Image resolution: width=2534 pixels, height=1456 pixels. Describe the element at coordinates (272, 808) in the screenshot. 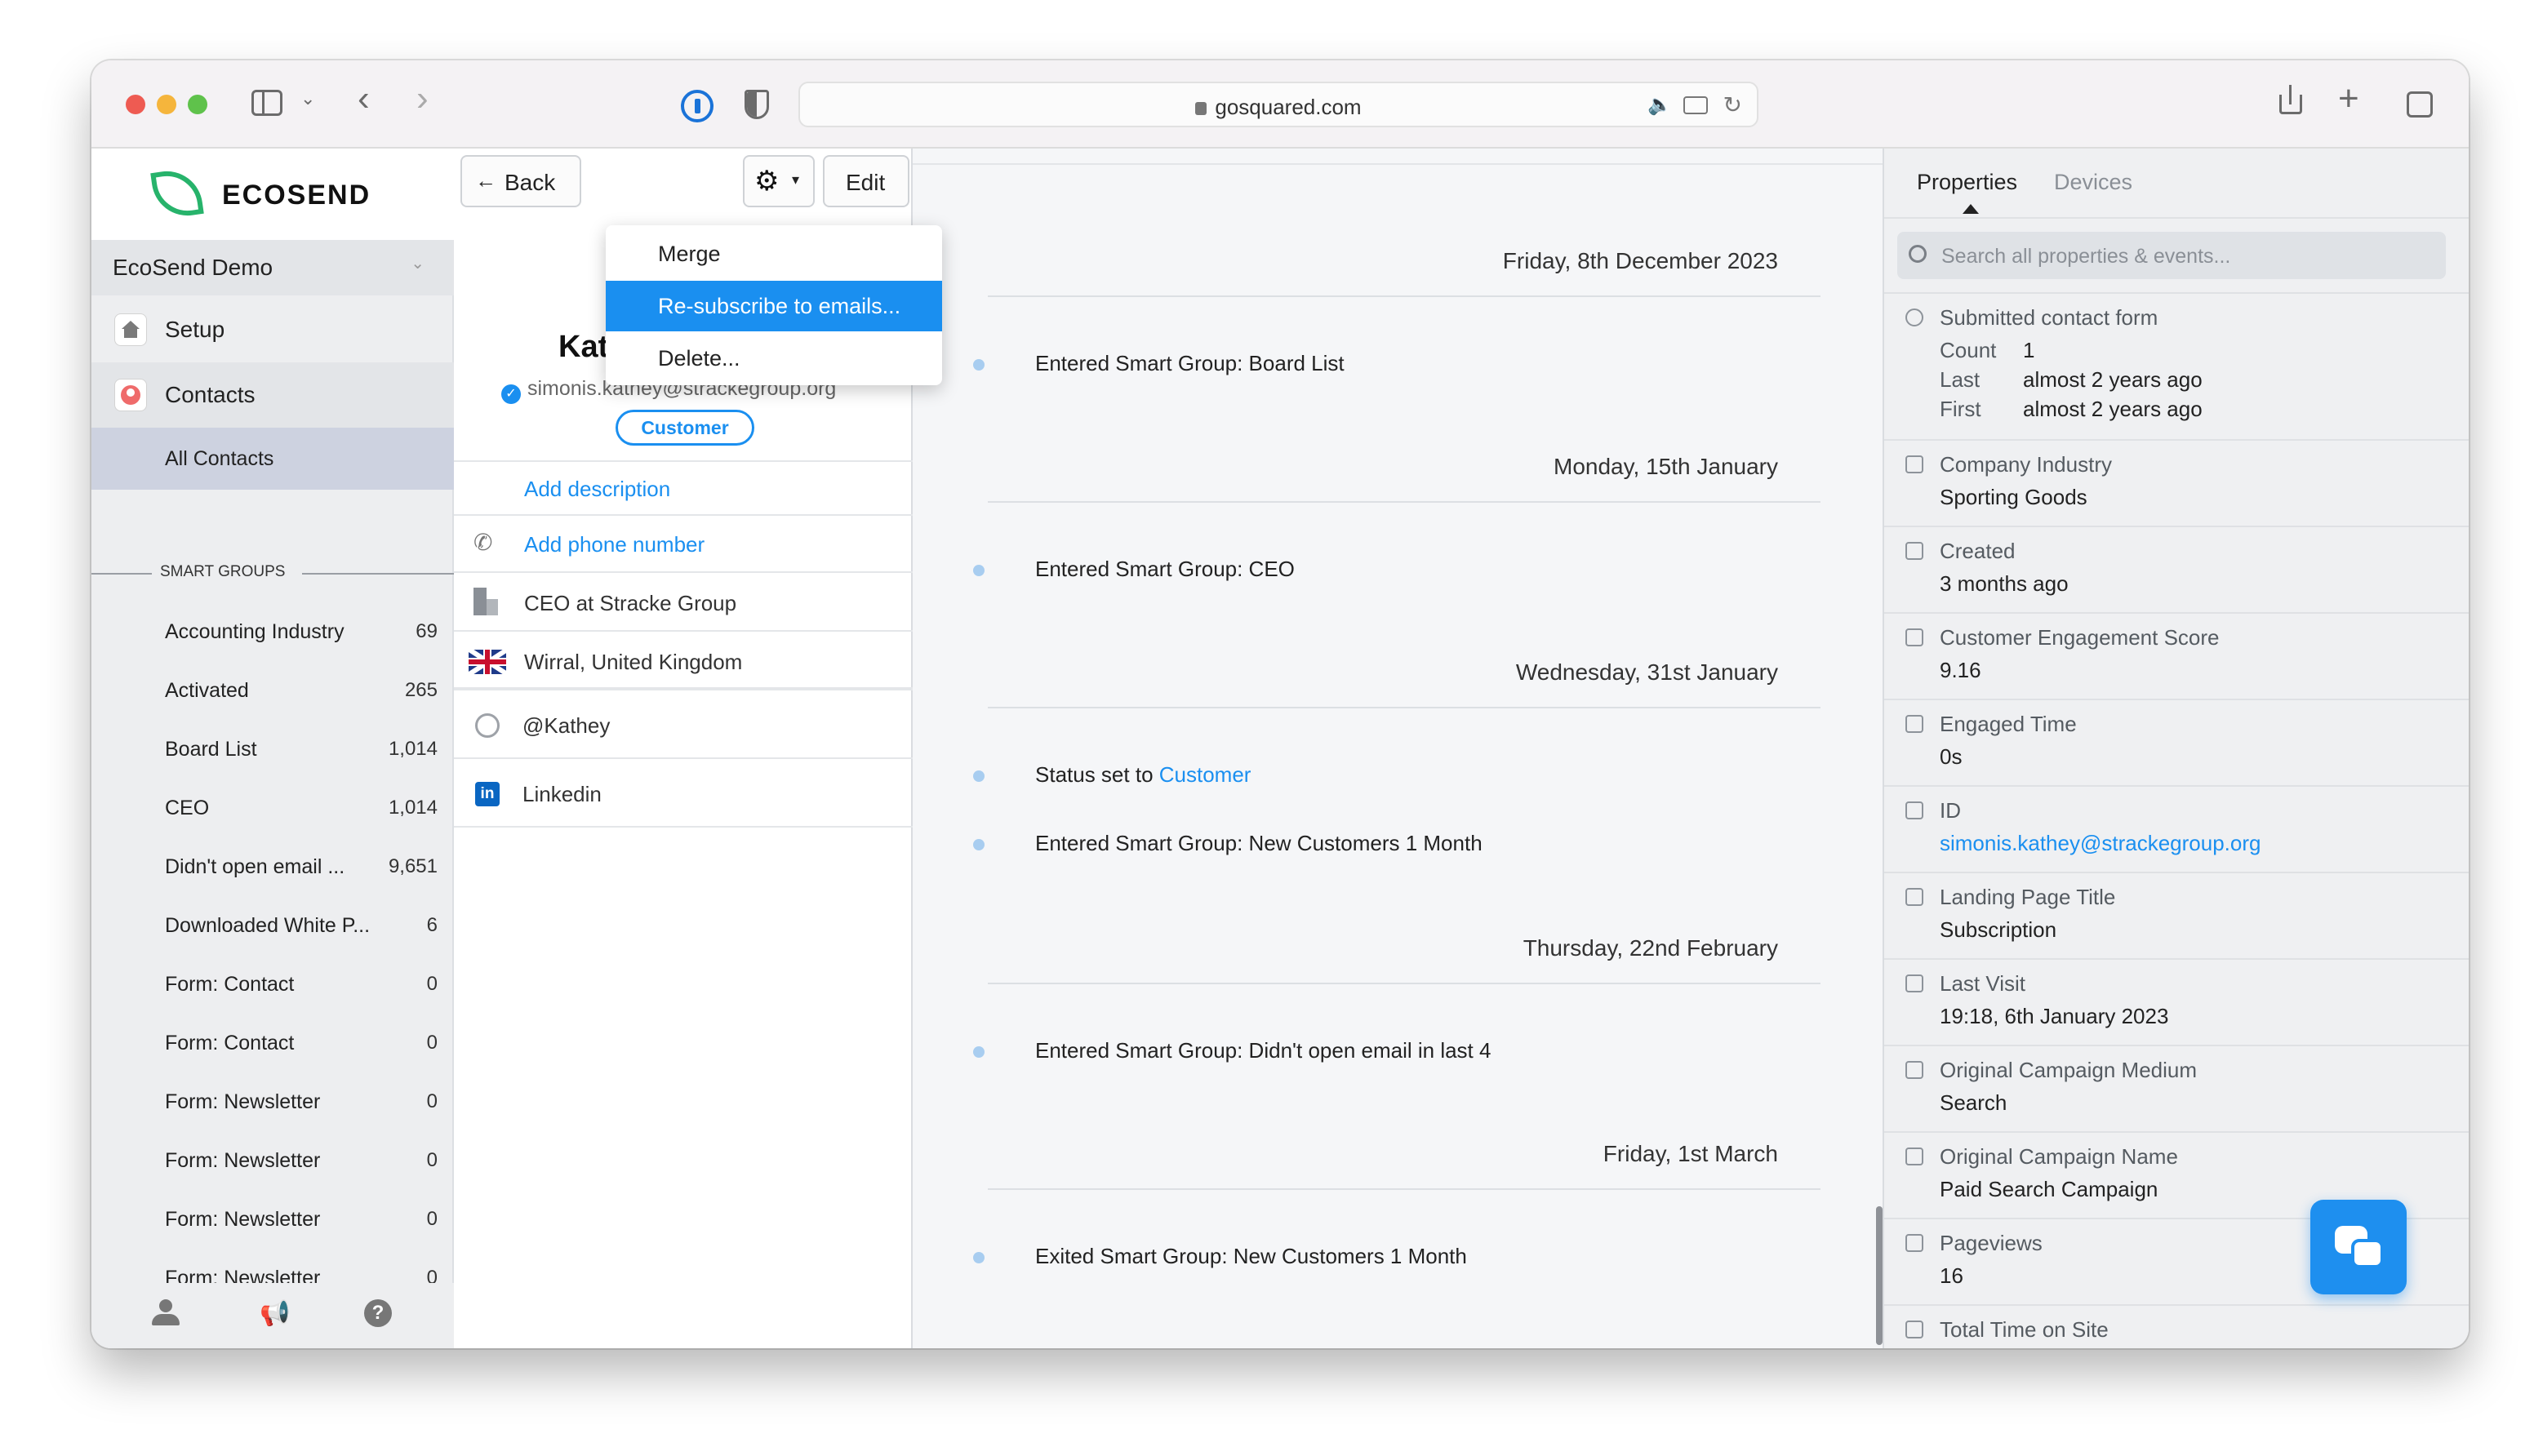

I see `smart-group-item: CEO 1,014` at that location.